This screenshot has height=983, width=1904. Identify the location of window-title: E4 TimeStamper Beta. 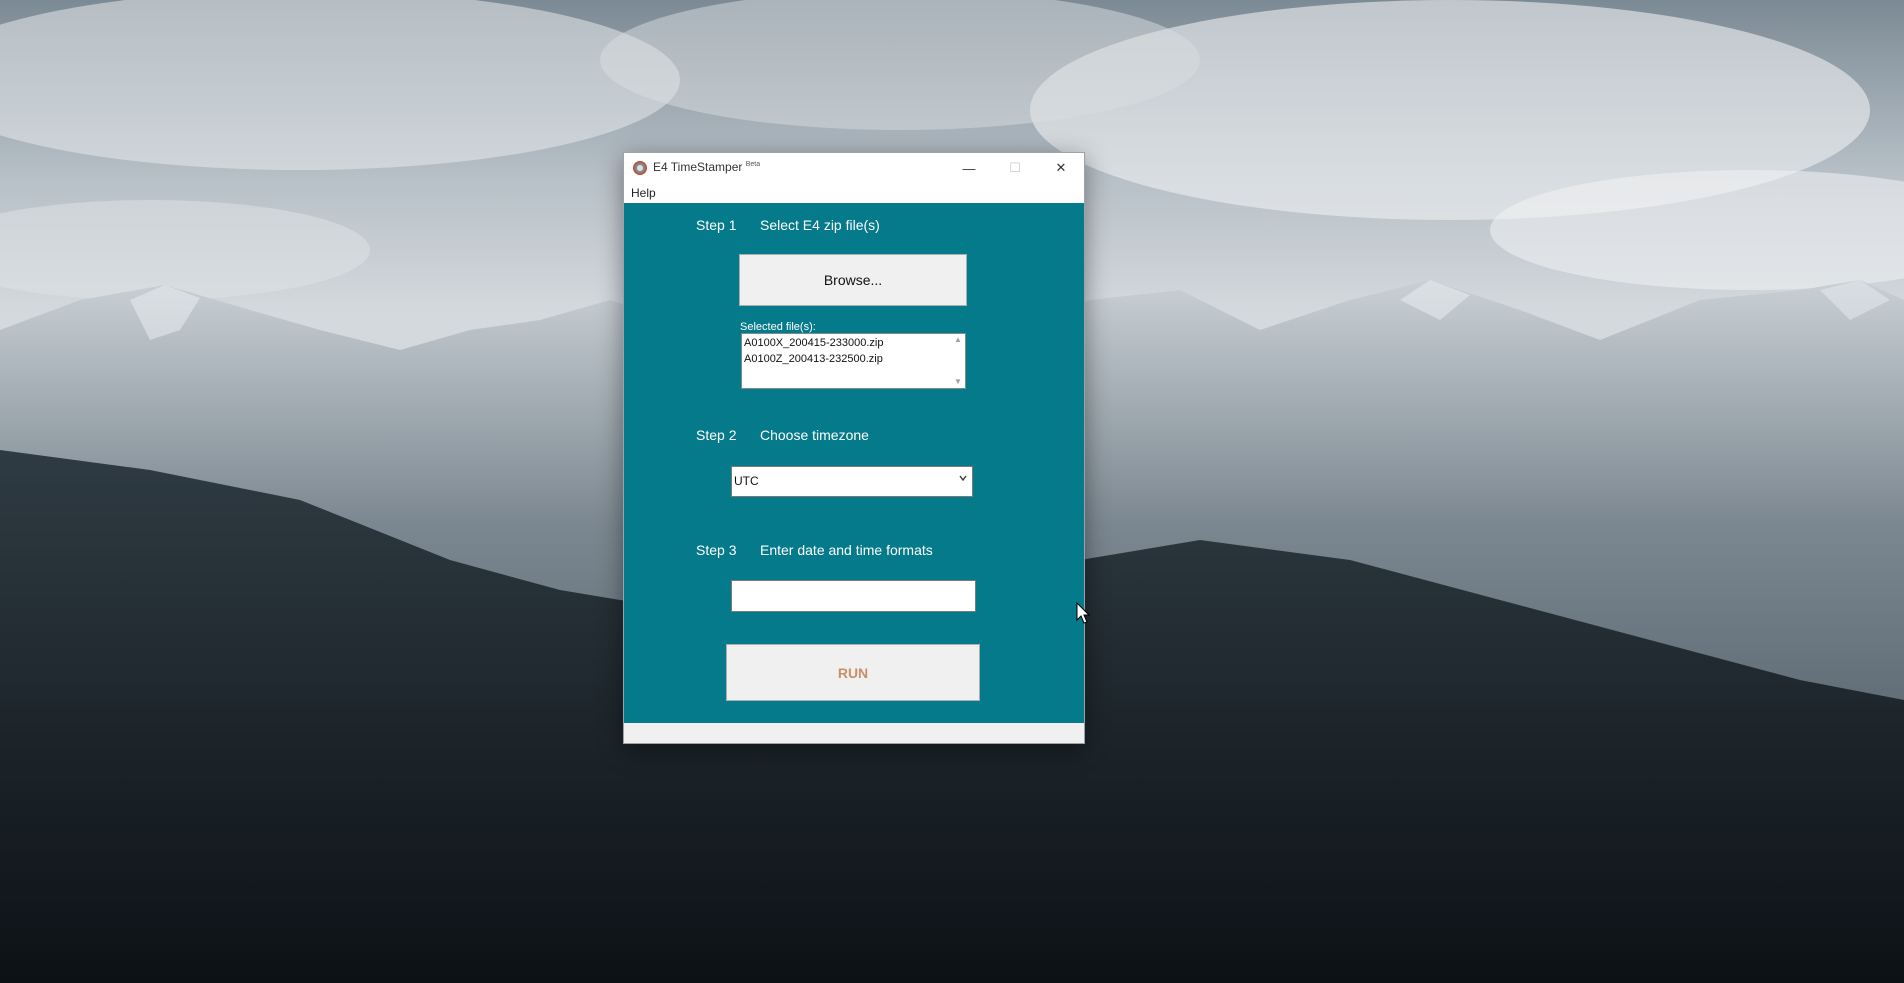
(706, 167).